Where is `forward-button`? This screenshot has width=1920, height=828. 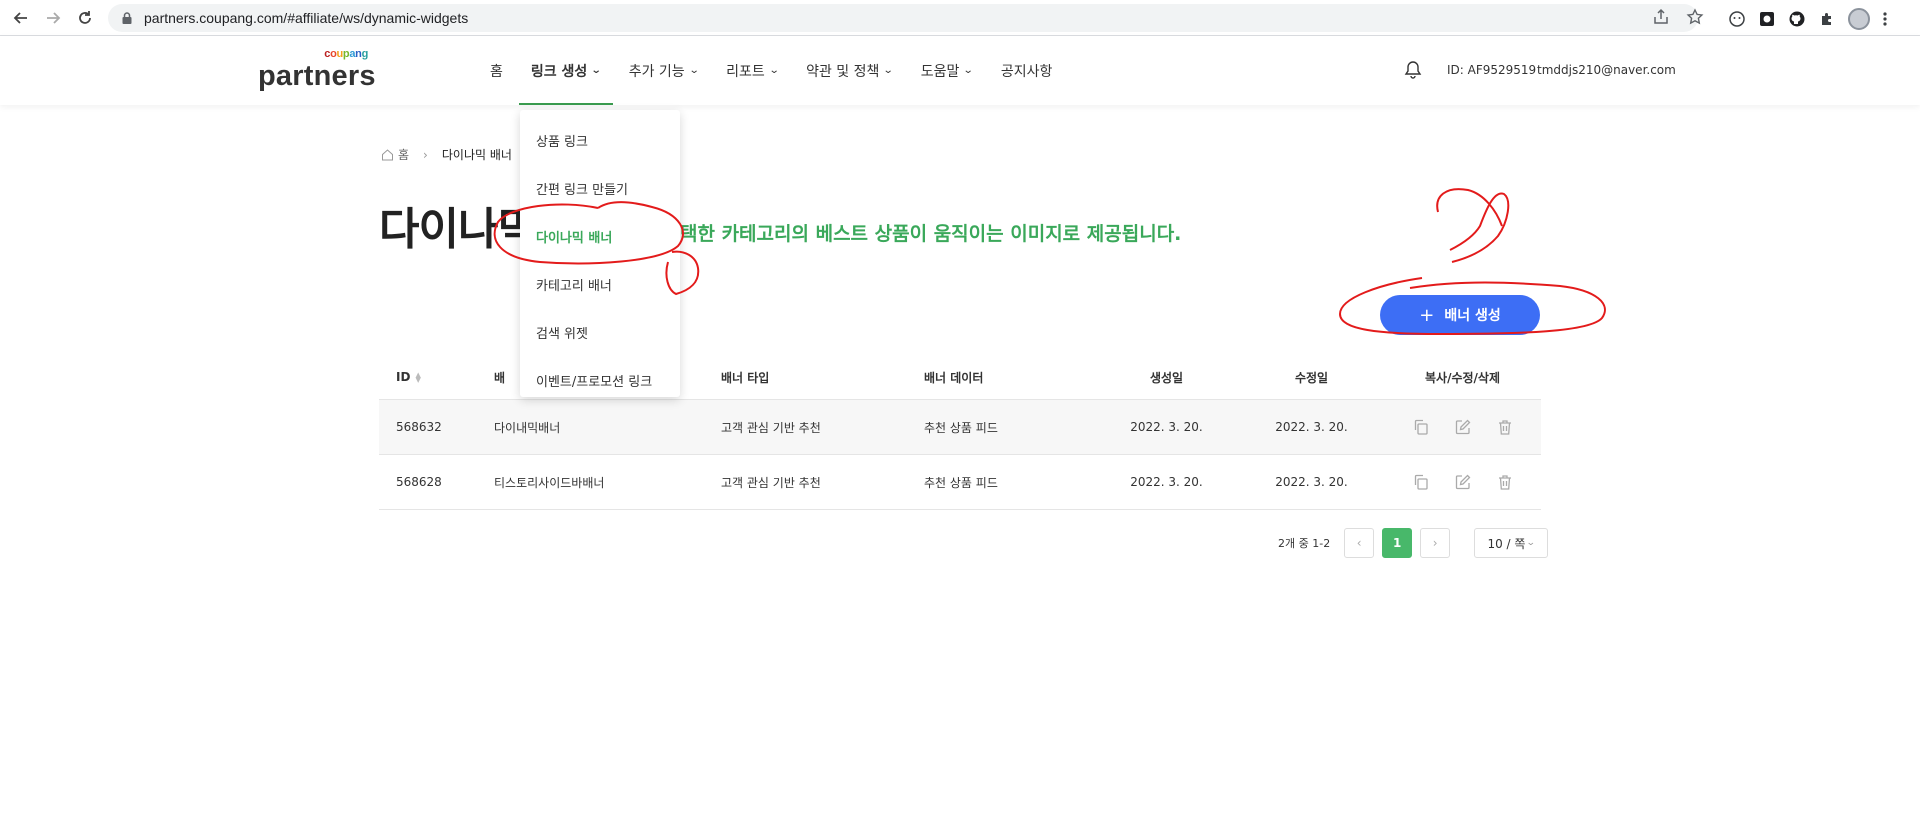
forward-button is located at coordinates (53, 18).